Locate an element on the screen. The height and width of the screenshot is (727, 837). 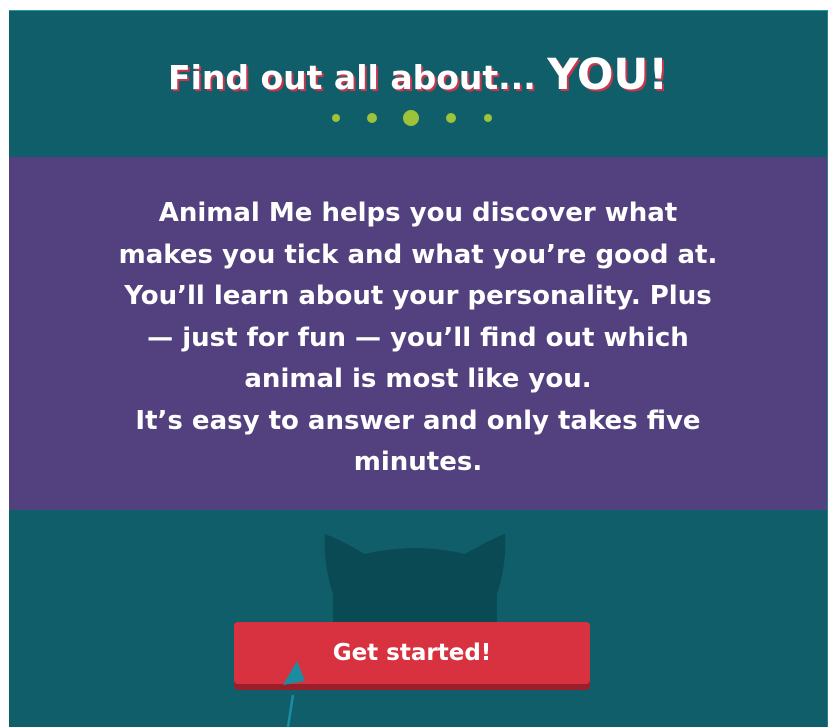
intro-line: animal is most like you. is located at coordinates (418, 379).